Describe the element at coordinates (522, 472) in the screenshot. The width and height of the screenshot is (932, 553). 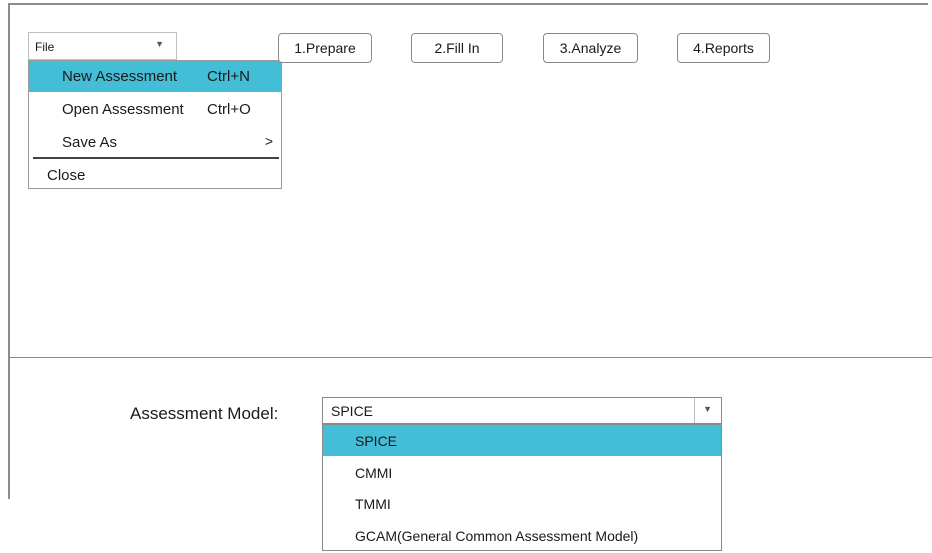
I see `model-option-cmmi: CMMI` at that location.